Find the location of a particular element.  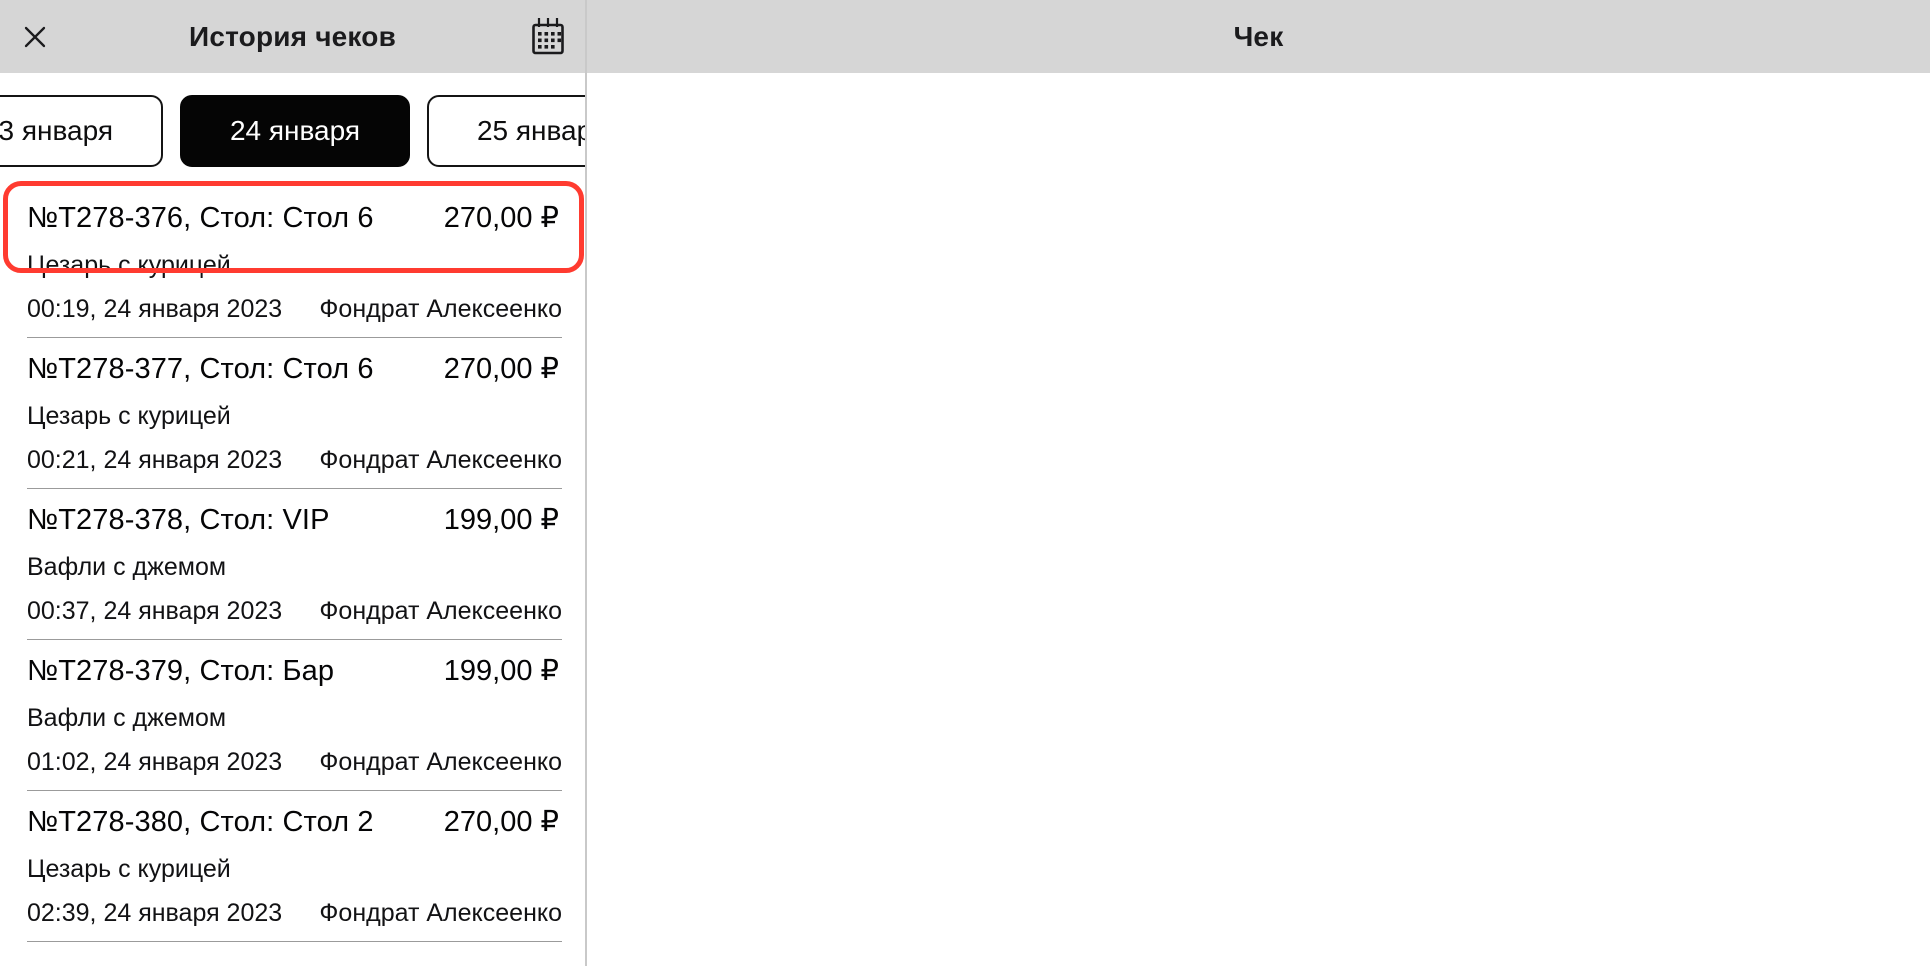

close-icon is located at coordinates (35, 37).